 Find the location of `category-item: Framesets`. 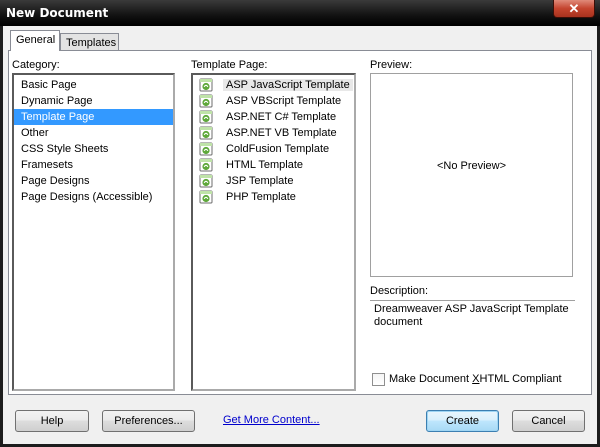

category-item: Framesets is located at coordinates (93, 165).